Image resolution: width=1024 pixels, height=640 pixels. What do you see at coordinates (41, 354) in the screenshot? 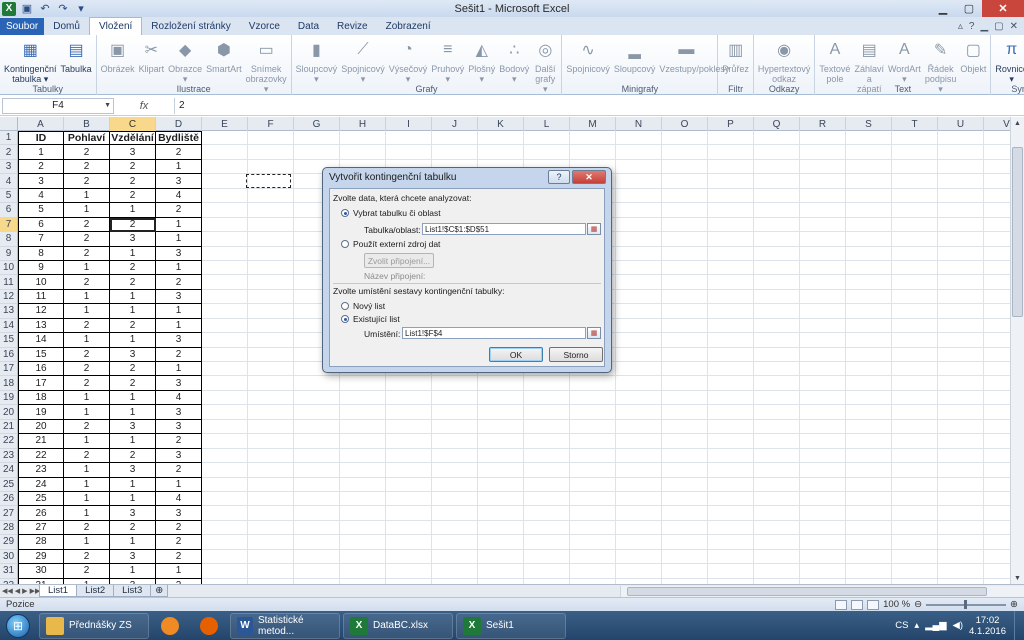
I see `cell-A16: 15` at bounding box center [41, 354].